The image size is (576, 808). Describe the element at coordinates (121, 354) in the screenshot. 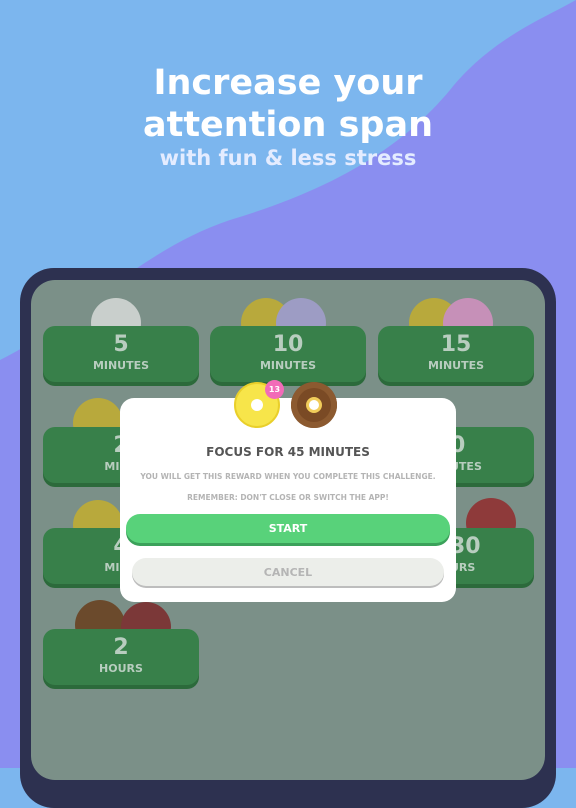

I see `tile-5-minutes: 5 MINUTES` at that location.